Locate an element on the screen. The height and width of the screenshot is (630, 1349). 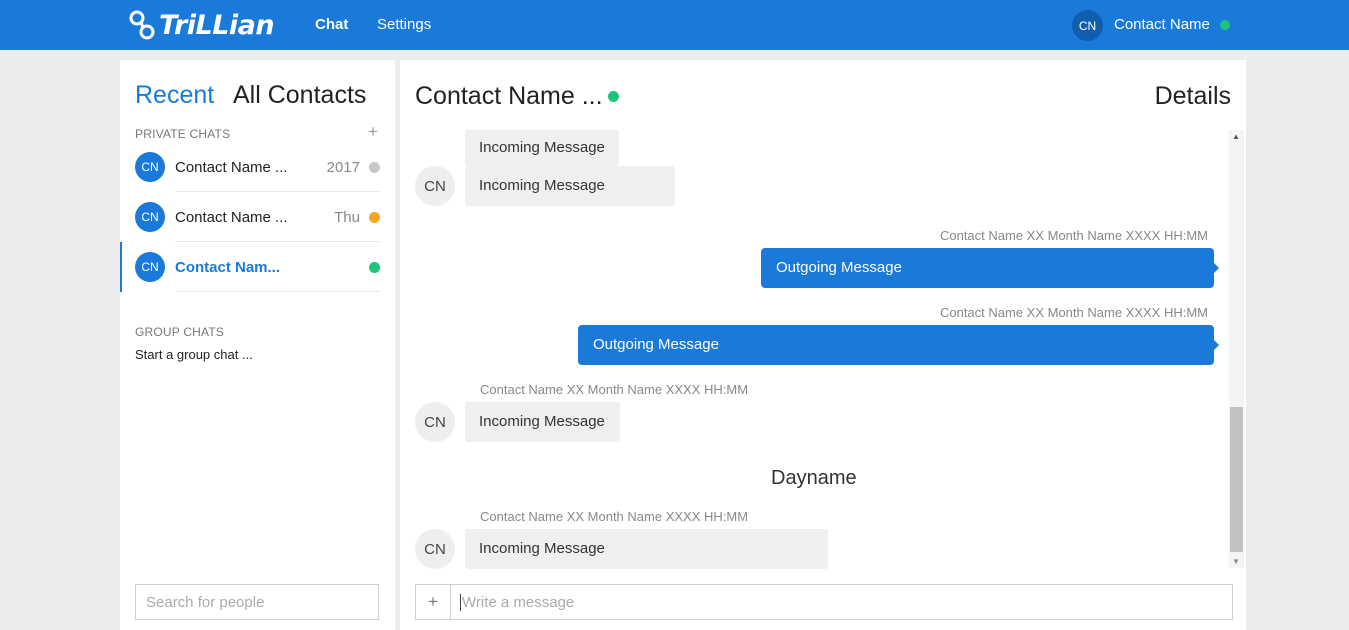
message-composer: + Write a message is located at coordinates (824, 602).